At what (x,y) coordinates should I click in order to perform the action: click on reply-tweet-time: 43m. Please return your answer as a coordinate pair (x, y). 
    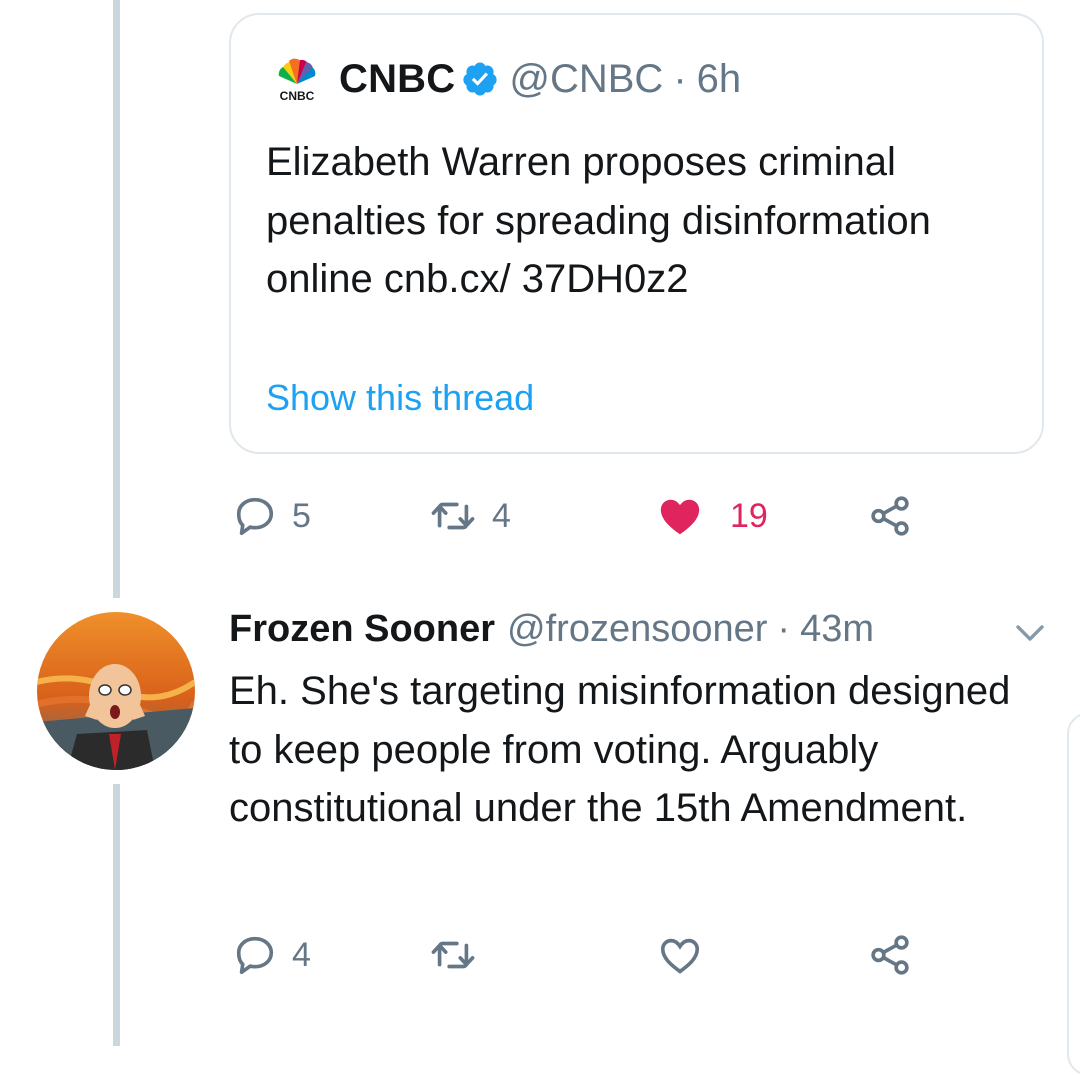
    Looking at the image, I should click on (837, 629).